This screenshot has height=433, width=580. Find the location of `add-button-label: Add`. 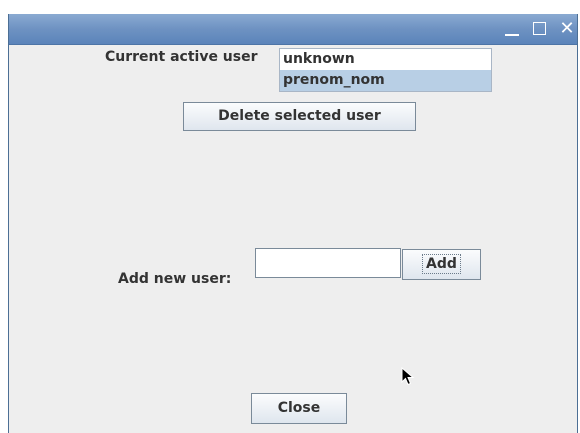

add-button-label: Add is located at coordinates (441, 264).